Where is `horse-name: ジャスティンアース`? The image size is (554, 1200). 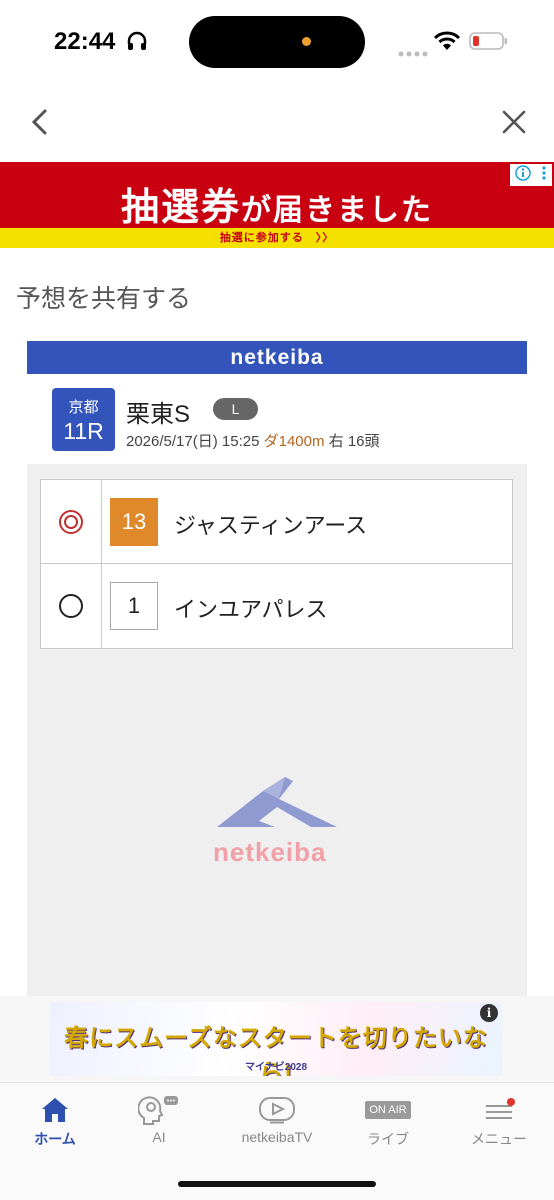
horse-name: ジャスティンアース is located at coordinates (271, 525).